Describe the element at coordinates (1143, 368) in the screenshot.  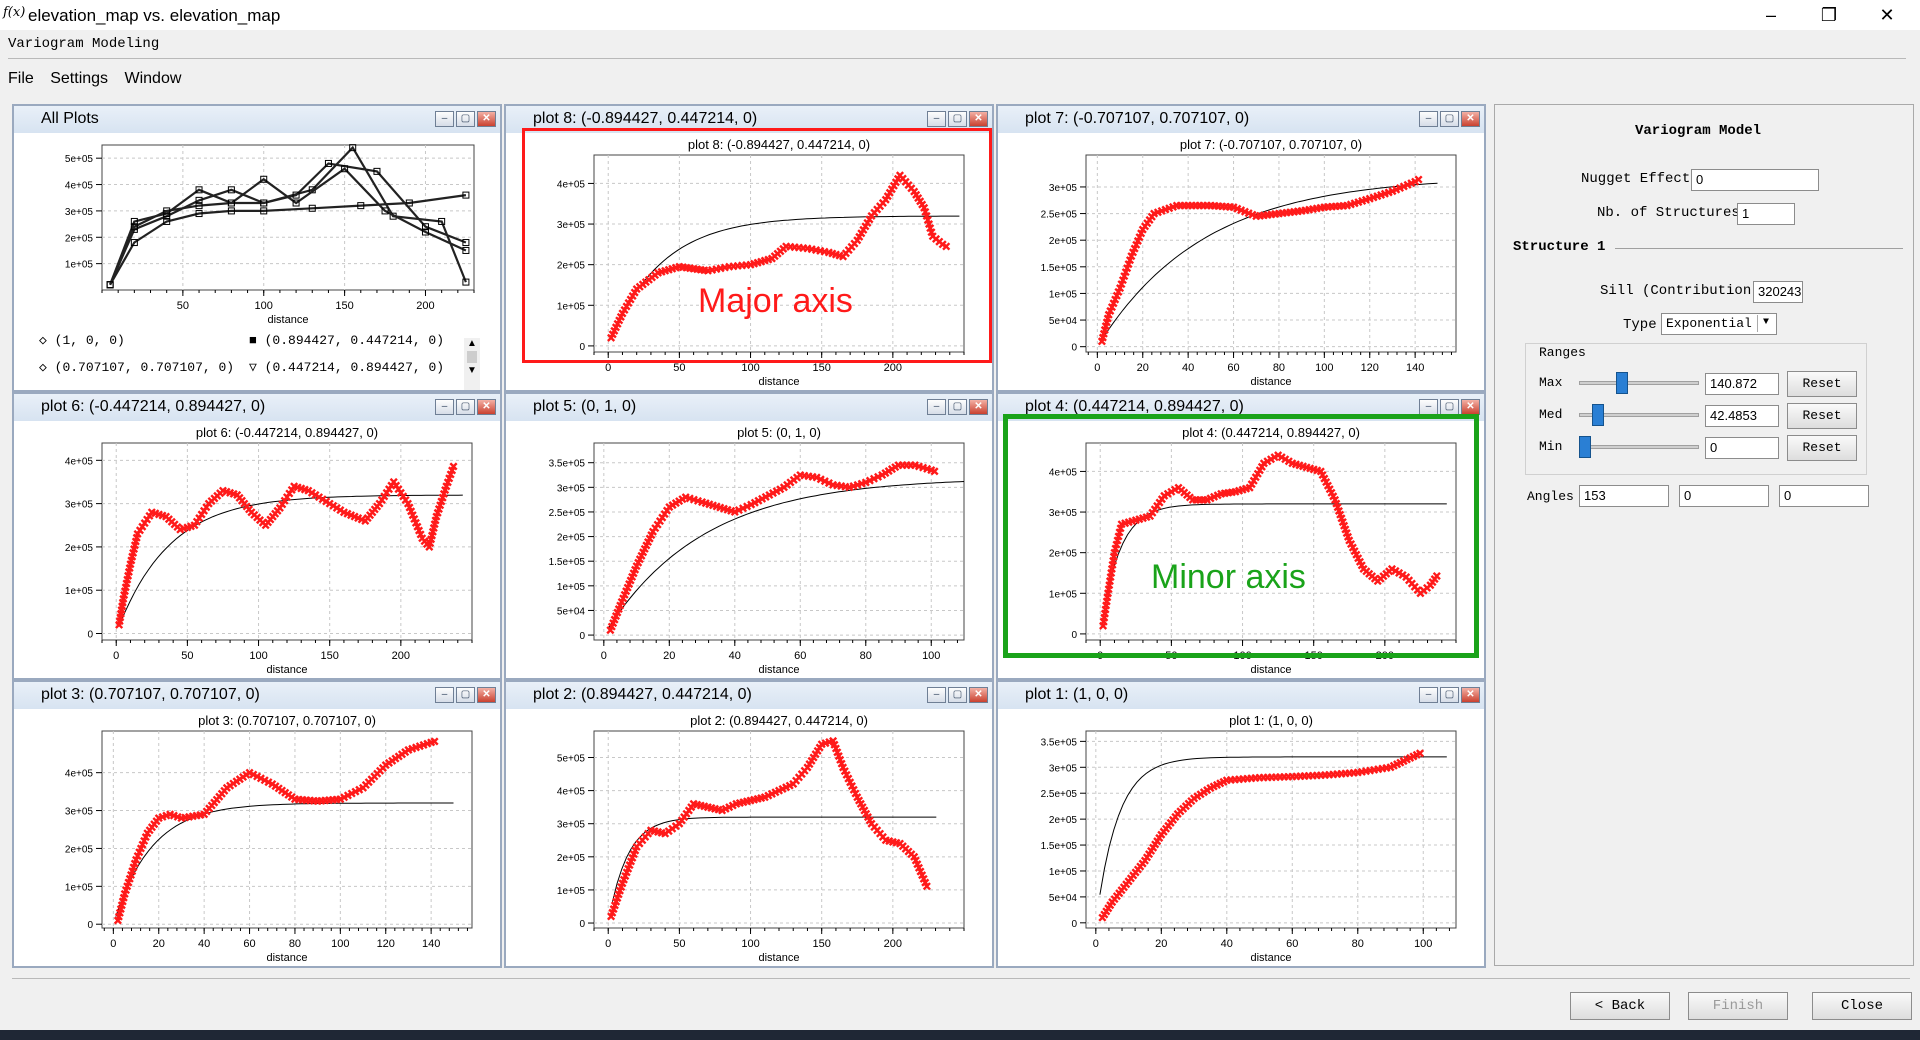
I see `x-tick-label: 20` at that location.